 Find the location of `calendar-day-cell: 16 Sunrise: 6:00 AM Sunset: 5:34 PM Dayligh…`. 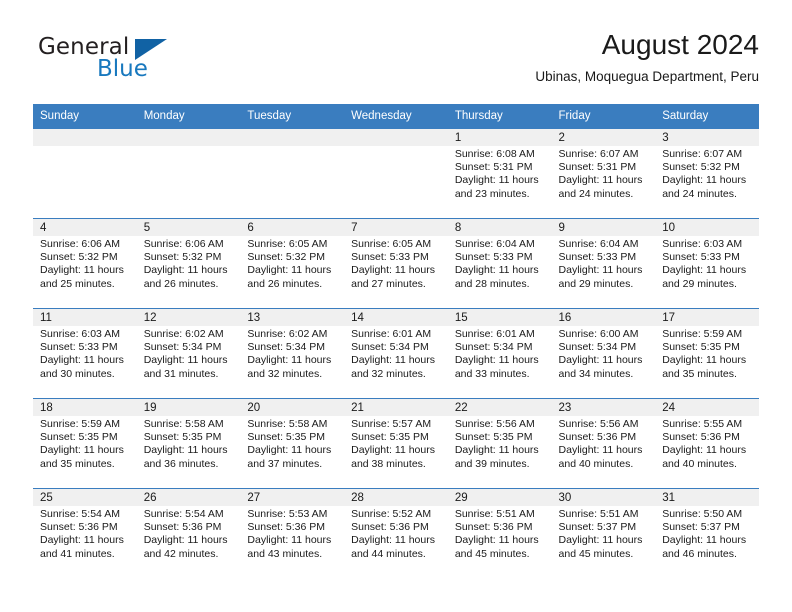

calendar-day-cell: 16 Sunrise: 6:00 AM Sunset: 5:34 PM Dayligh… is located at coordinates (603, 353).